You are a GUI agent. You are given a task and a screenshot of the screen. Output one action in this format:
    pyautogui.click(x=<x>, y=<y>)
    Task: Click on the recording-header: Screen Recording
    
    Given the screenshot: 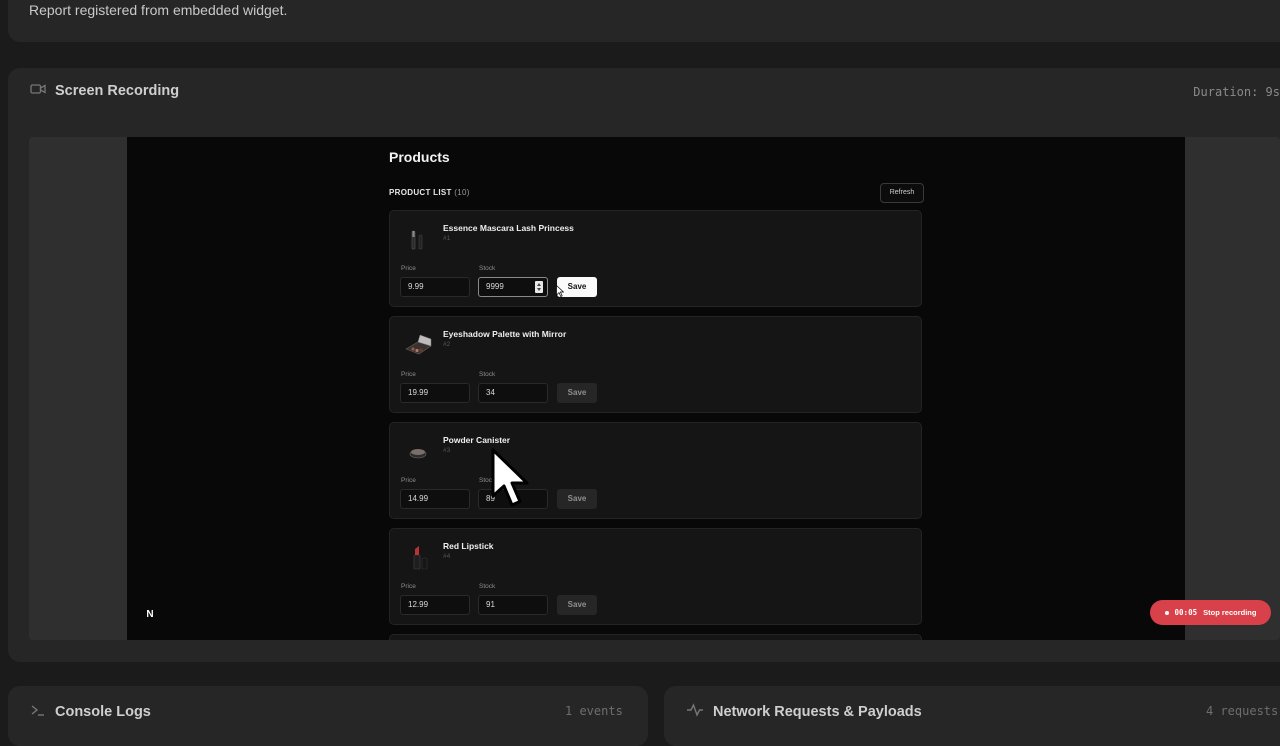 What is the action you would take?
    pyautogui.click(x=104, y=91)
    